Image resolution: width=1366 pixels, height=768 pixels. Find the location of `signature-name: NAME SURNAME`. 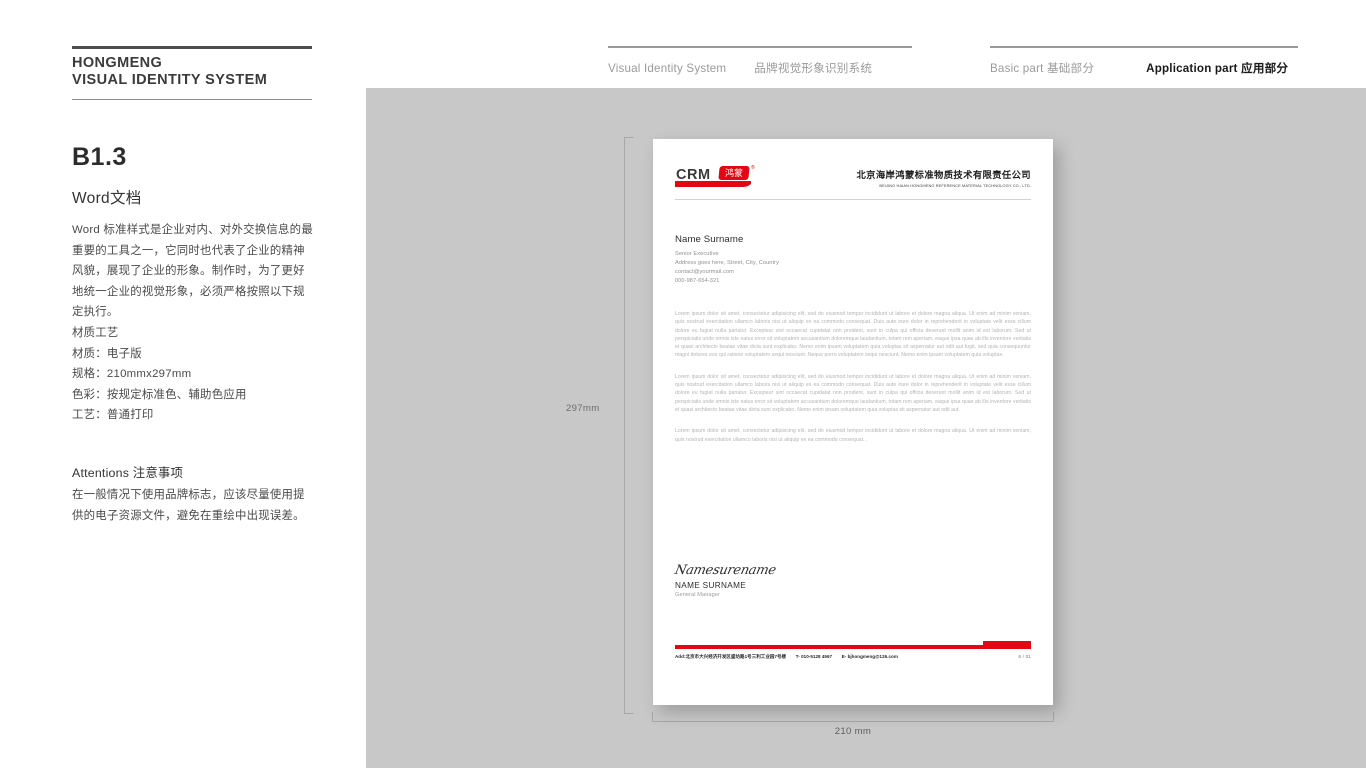

signature-name: NAME SURNAME is located at coordinates (711, 585).